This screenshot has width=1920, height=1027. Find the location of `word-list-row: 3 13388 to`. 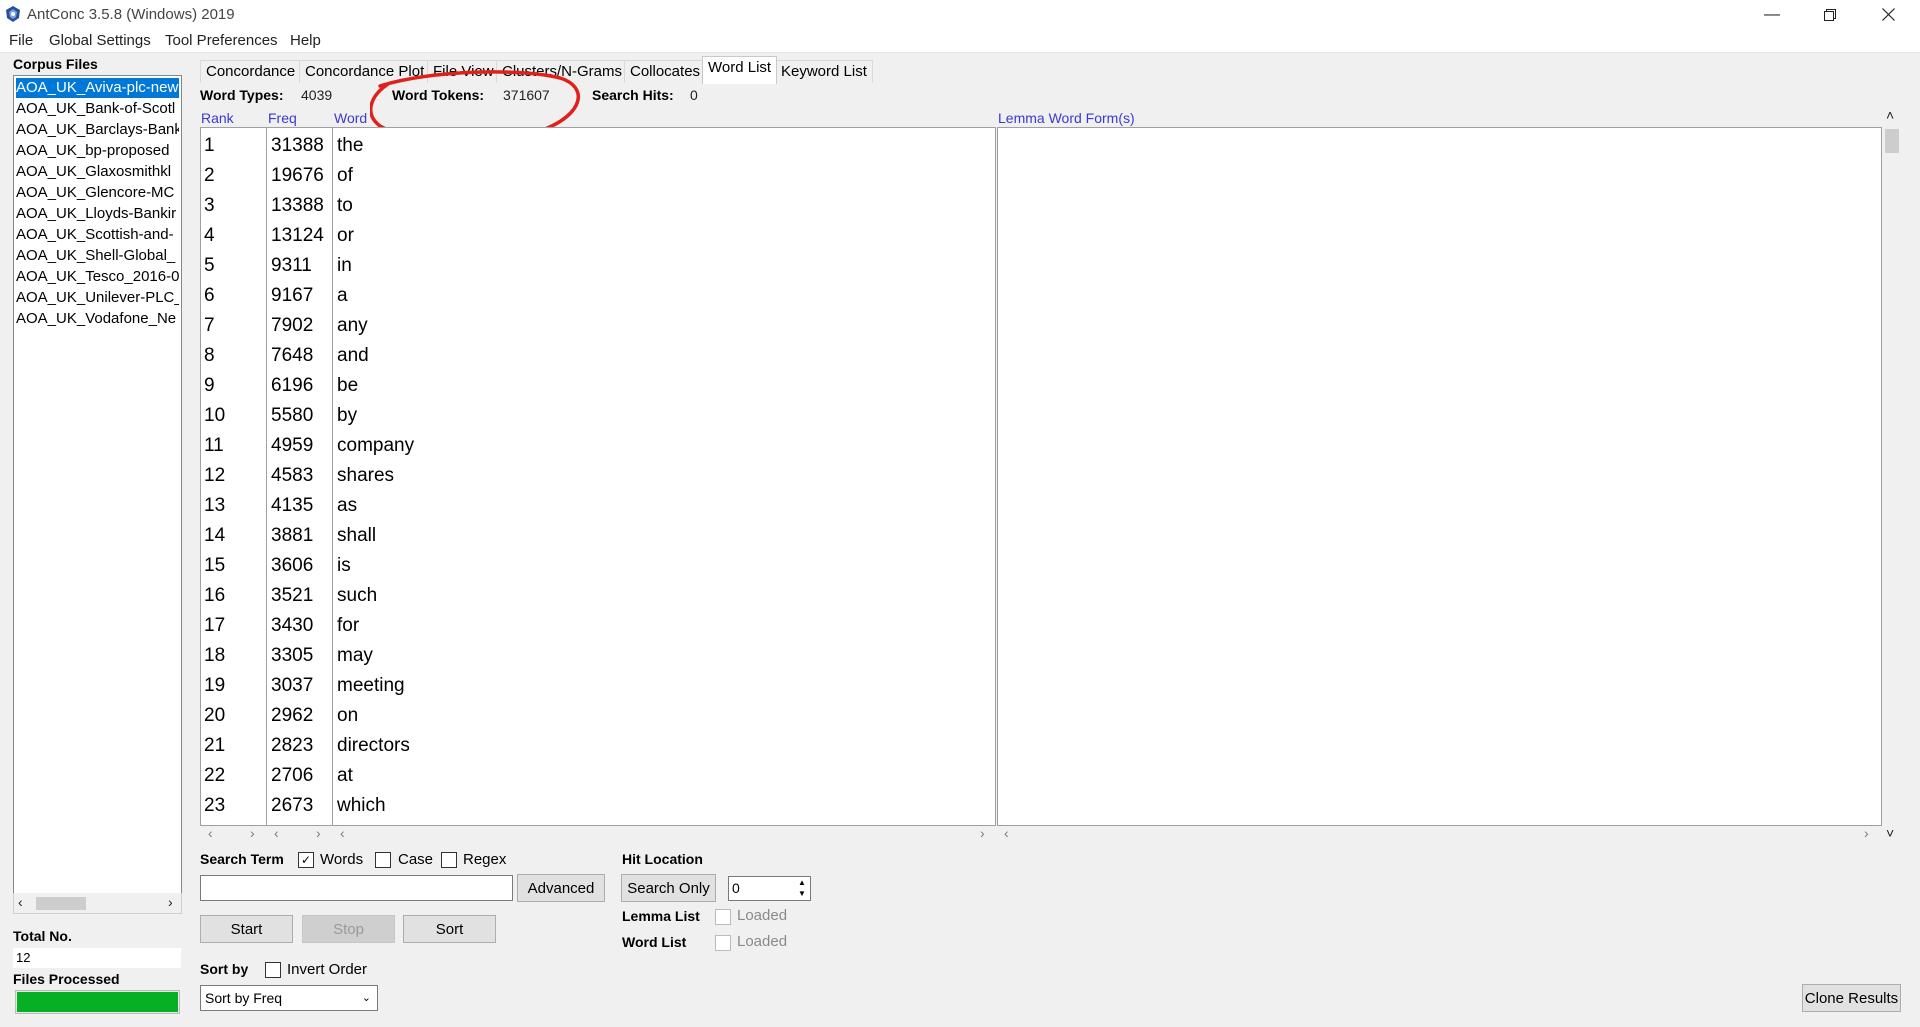

word-list-row: 3 13388 to is located at coordinates (596, 206).